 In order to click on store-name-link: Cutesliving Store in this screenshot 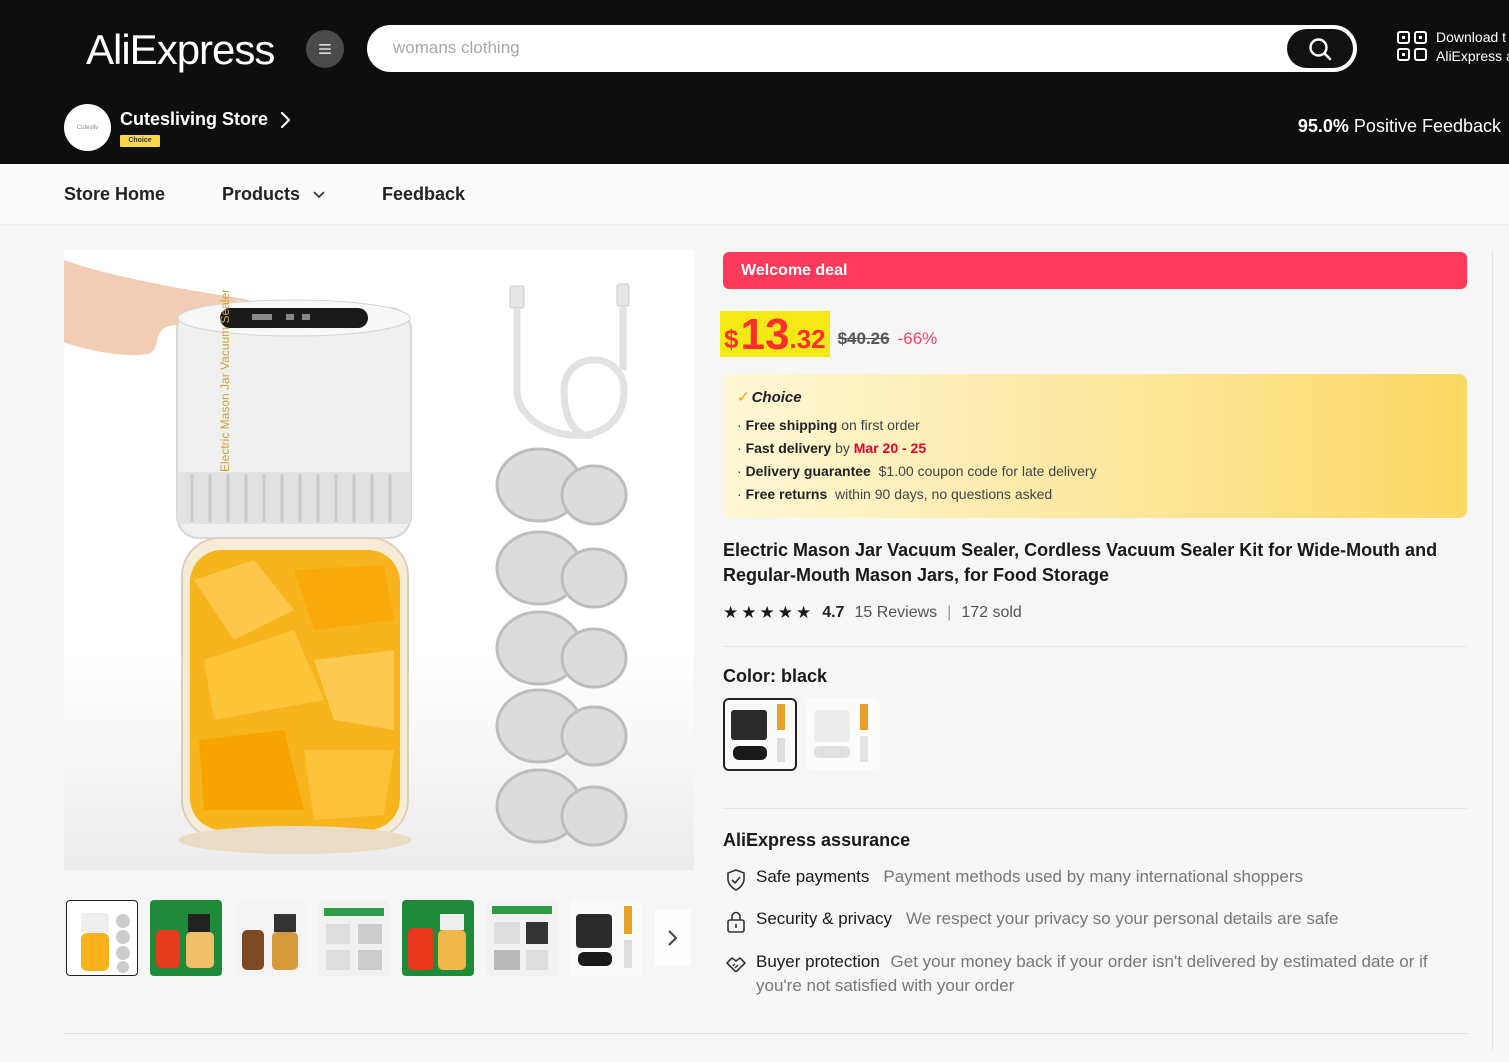, I will do `click(194, 119)`.